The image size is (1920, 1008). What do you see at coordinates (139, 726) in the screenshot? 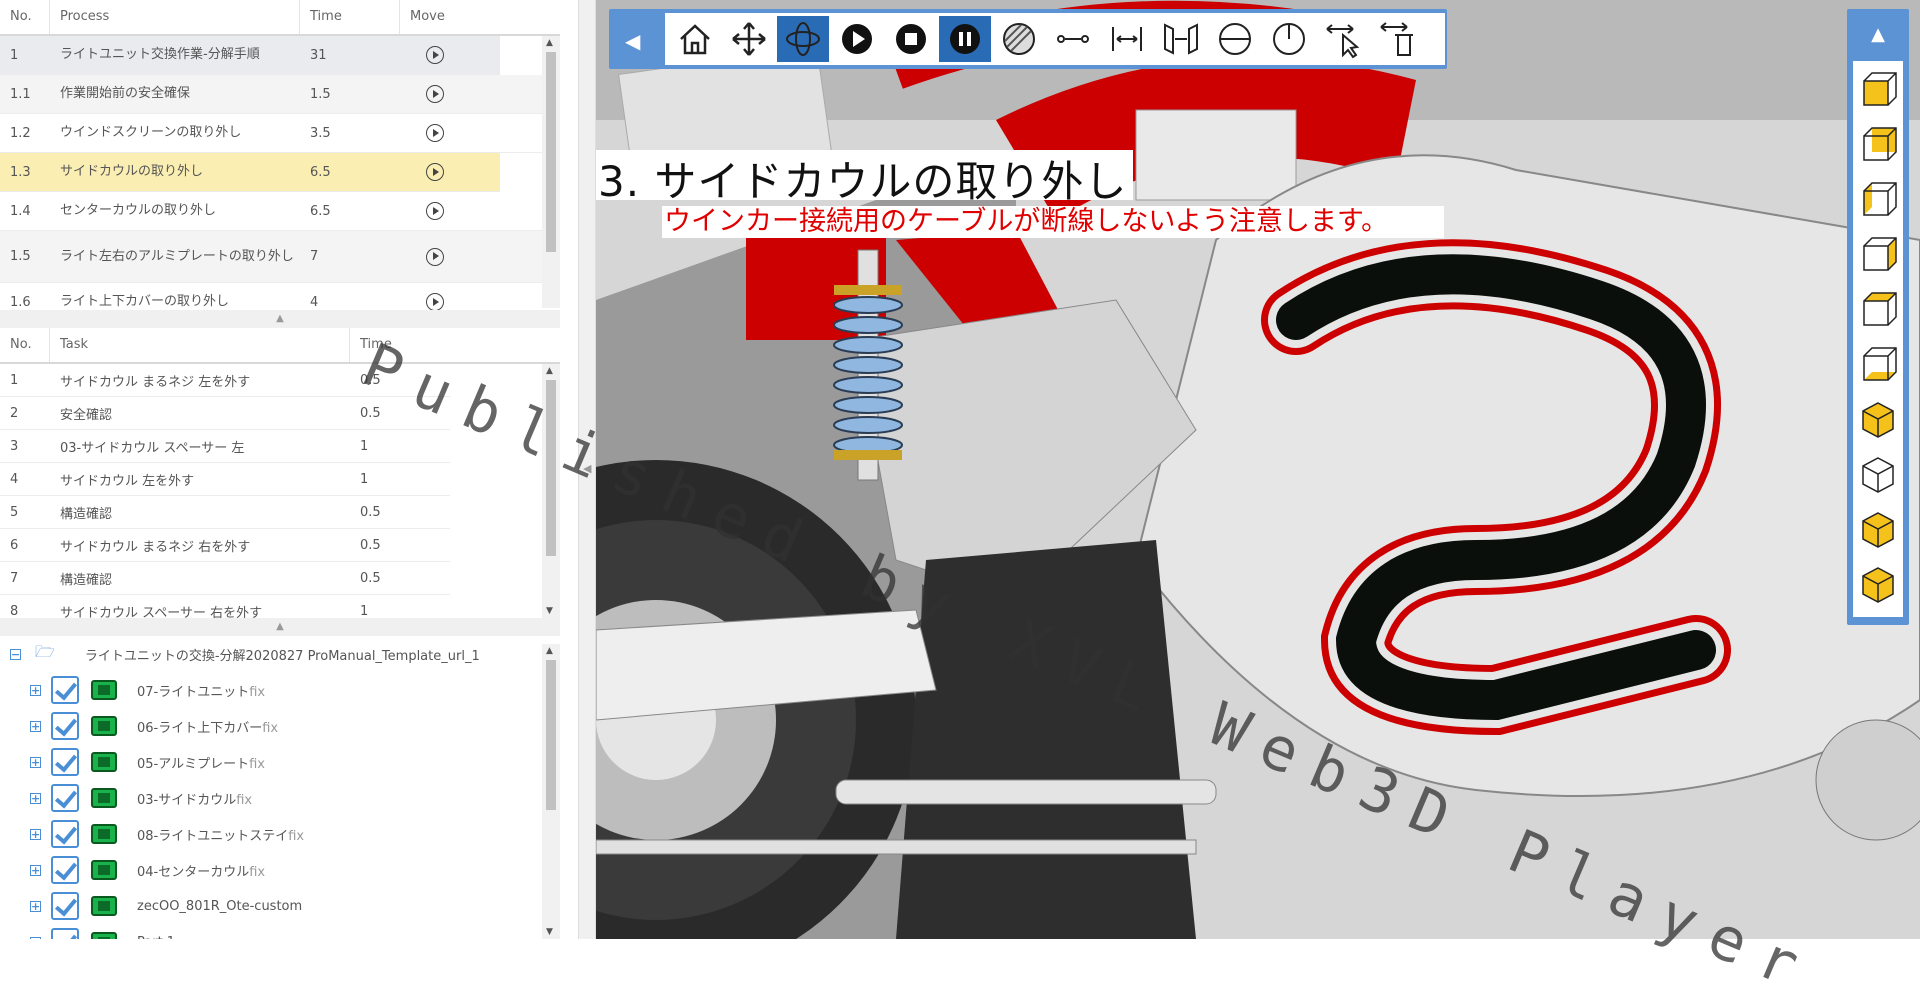
I see `tree-item: +06-ライト上下カバーfix` at bounding box center [139, 726].